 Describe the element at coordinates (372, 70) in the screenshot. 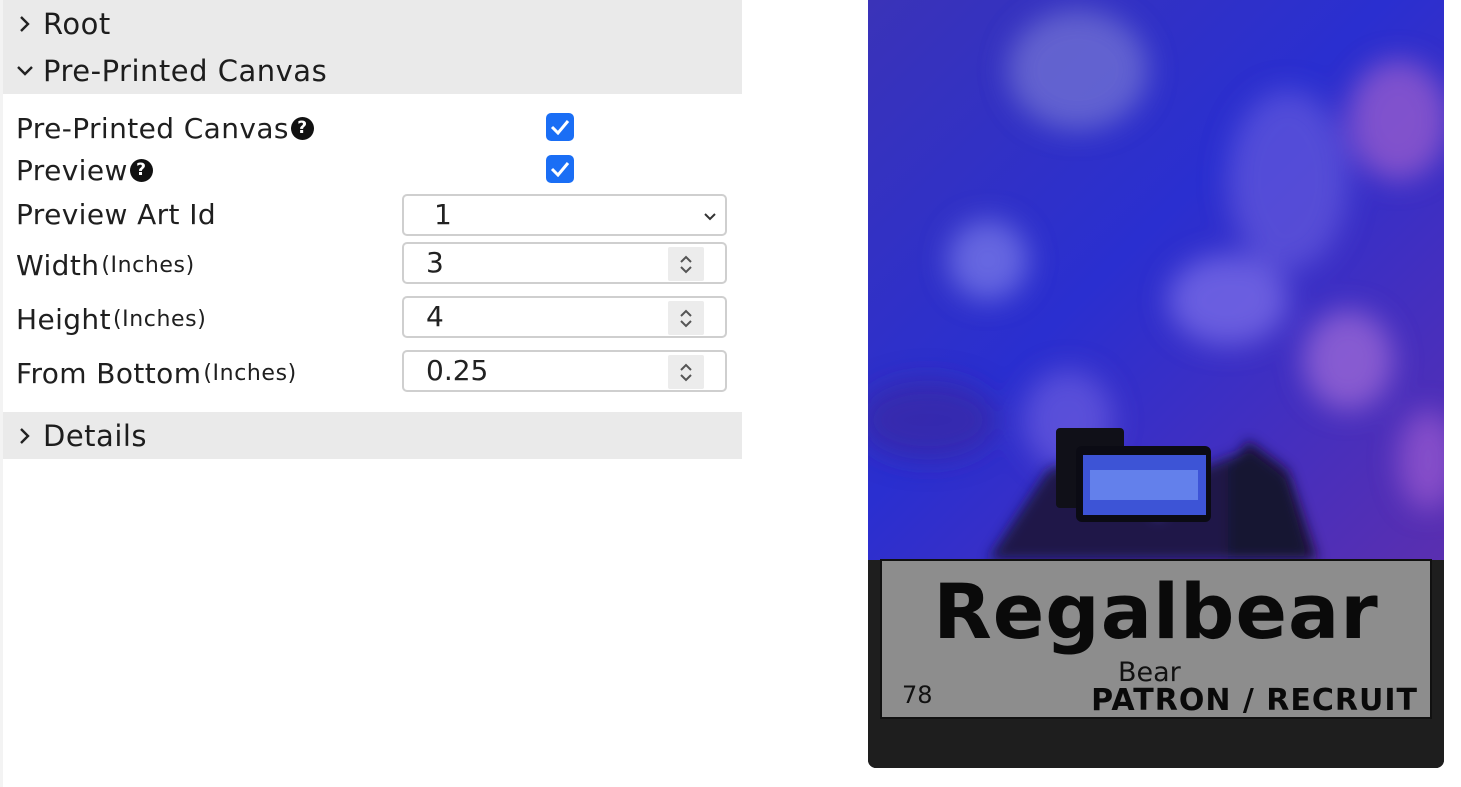

I see `section-header-pre-printed-canvas: Pre-Printed Canvas` at that location.